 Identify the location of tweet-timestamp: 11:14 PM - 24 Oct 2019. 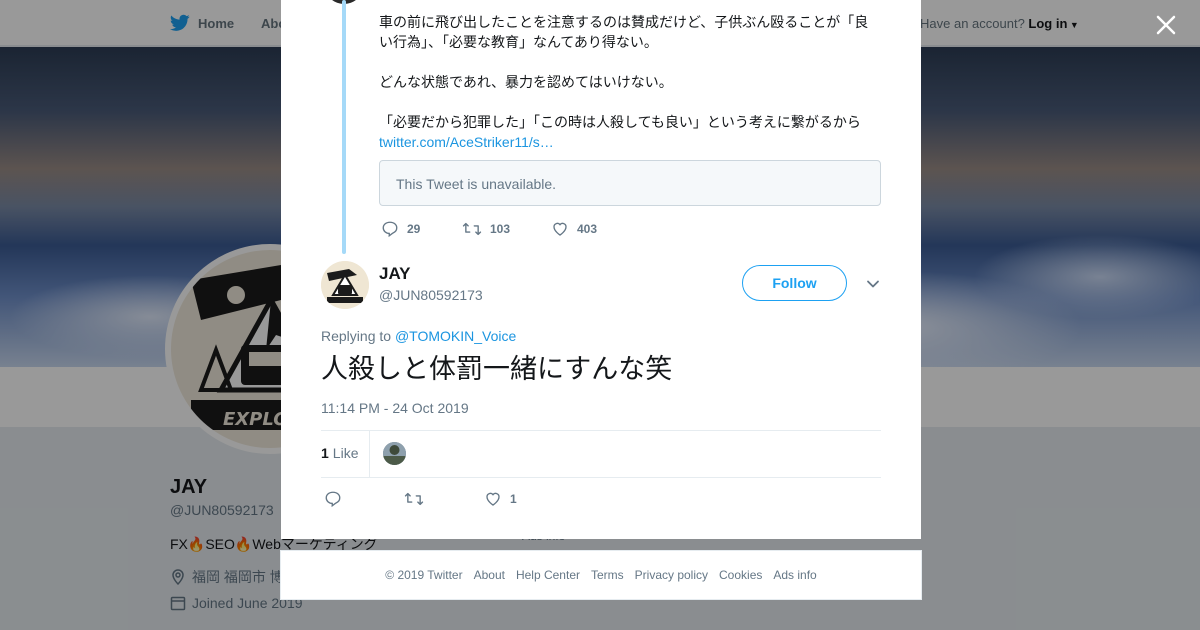
(395, 408).